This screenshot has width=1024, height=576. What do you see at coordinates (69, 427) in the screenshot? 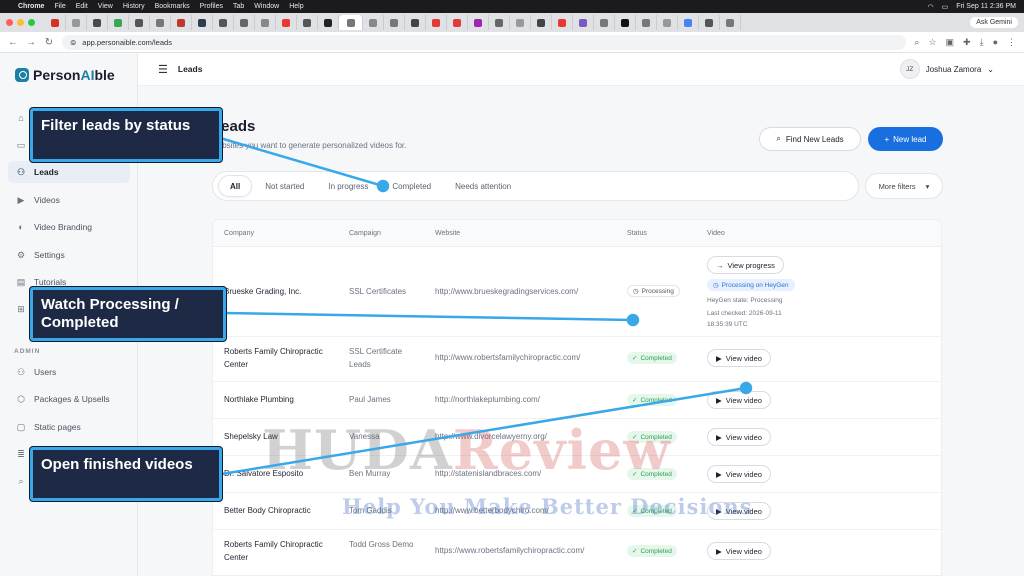
I see `sidebar-item-static-pages: ▢ Static pages` at bounding box center [69, 427].